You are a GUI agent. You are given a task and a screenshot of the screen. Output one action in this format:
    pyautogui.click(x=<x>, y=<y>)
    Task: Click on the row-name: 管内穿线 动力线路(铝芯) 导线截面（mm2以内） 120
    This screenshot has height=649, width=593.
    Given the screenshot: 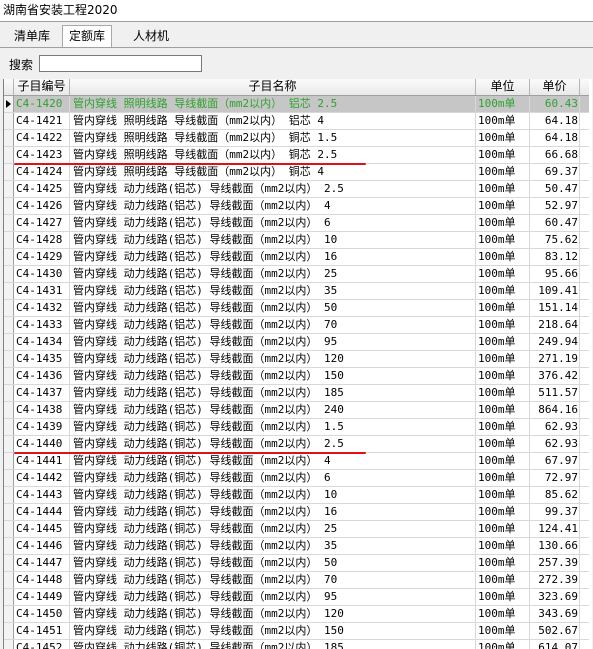 What is the action you would take?
    pyautogui.click(x=273, y=359)
    